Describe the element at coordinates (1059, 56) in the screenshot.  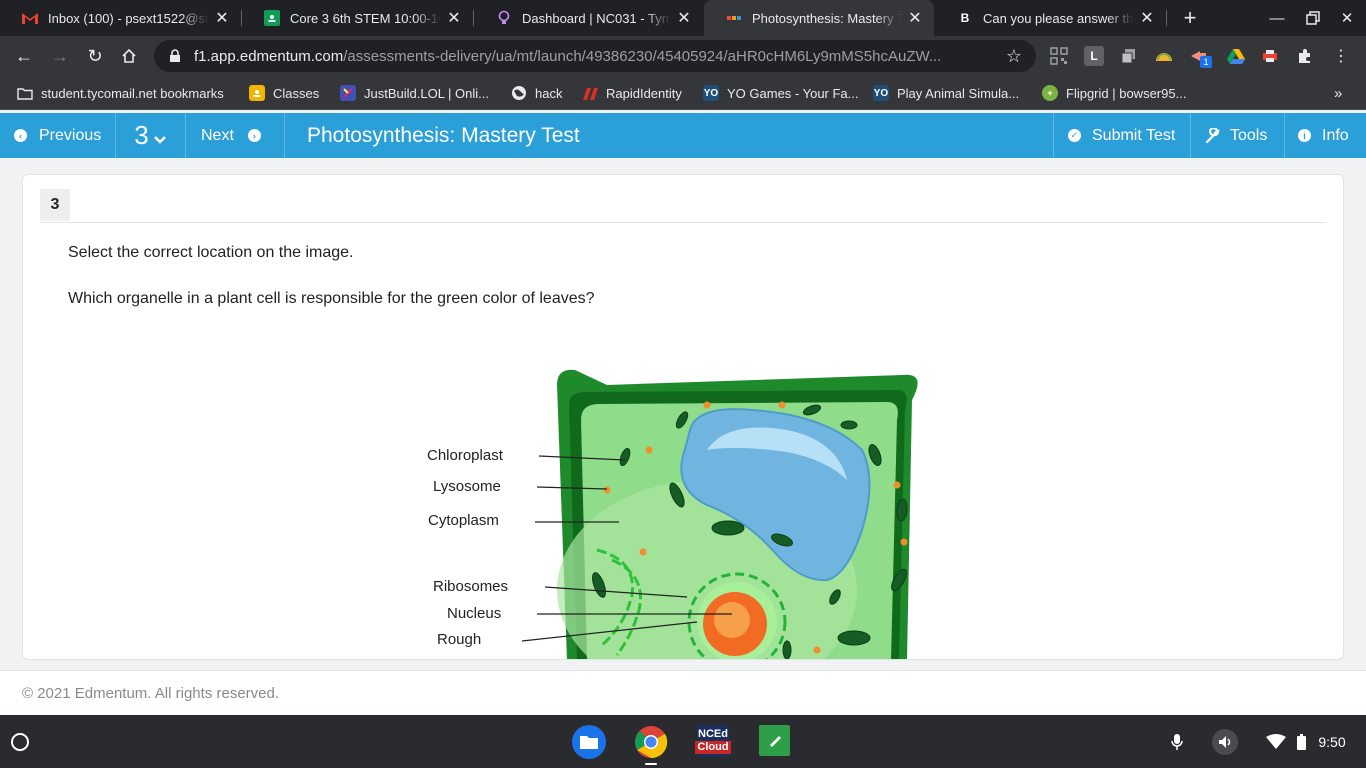
I see `qr-extension-icon` at that location.